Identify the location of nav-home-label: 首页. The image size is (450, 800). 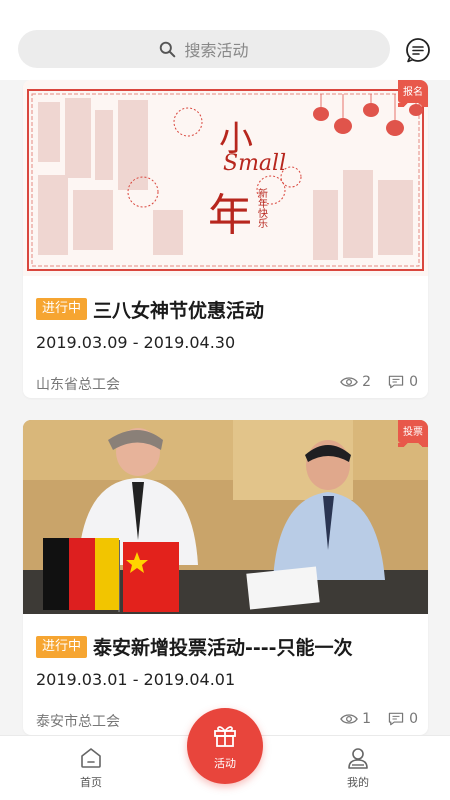
(91, 782).